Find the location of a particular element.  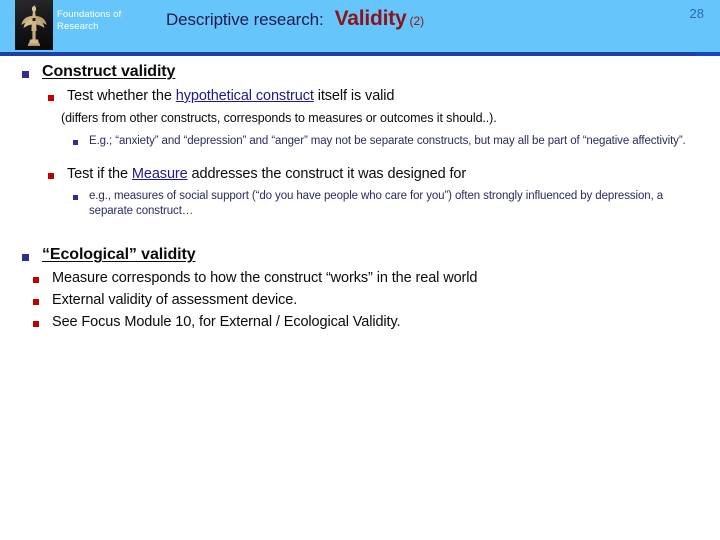

statue-logo-graphic is located at coordinates (34, 25).